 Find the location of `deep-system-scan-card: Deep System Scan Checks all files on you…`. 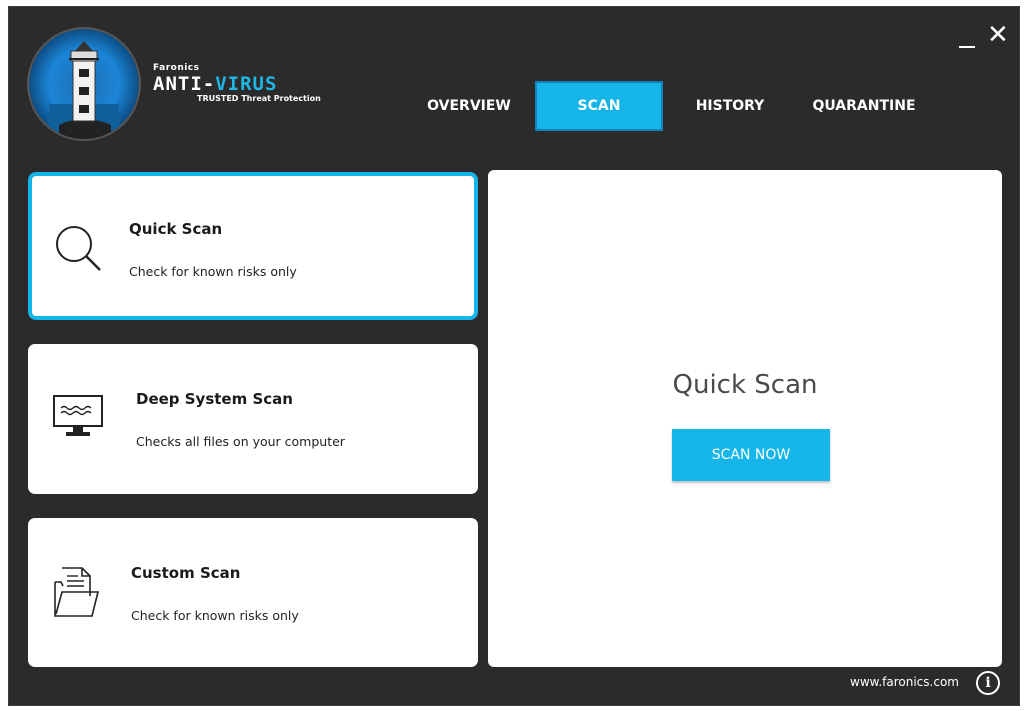

deep-system-scan-card: Deep System Scan Checks all files on you… is located at coordinates (253, 419).